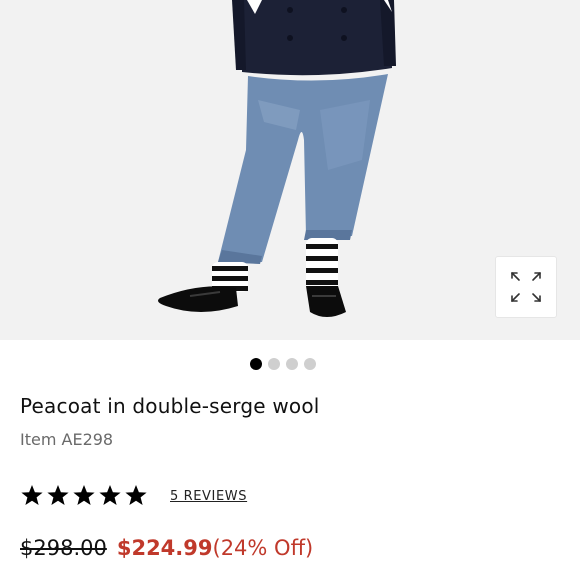 The width and height of the screenshot is (580, 580). I want to click on sale-price: $224.99, so click(164, 548).